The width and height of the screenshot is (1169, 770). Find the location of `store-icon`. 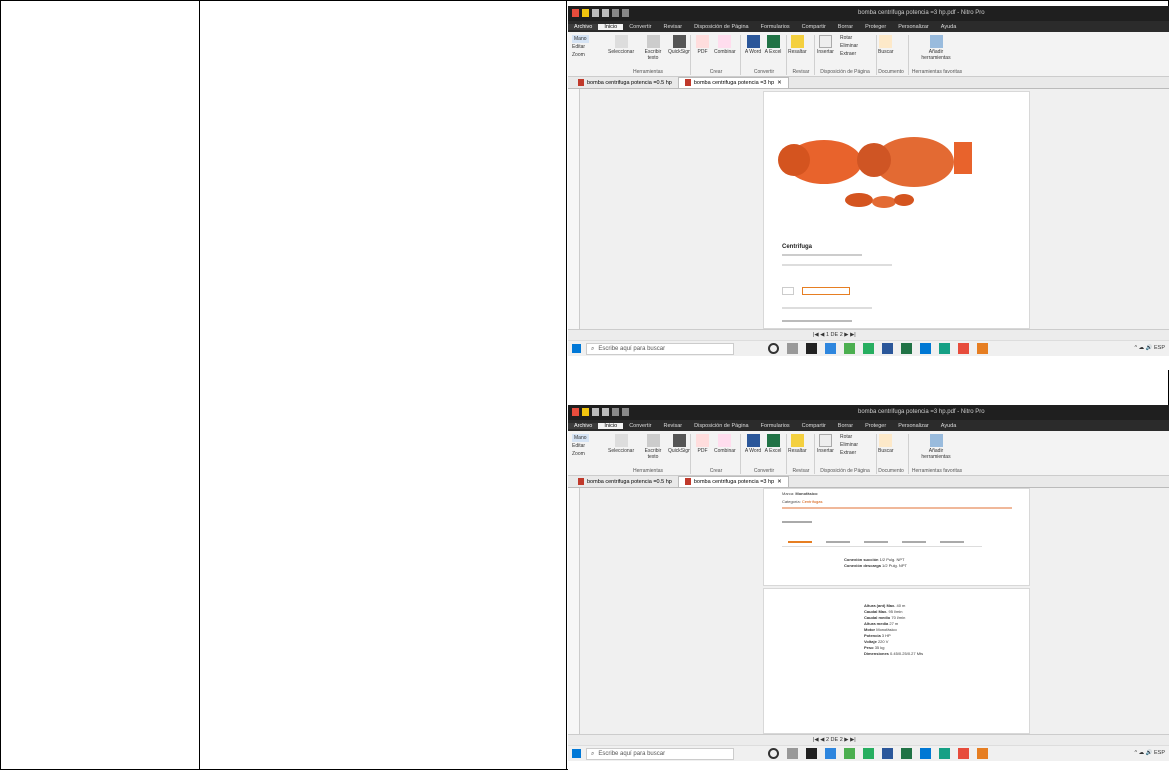

store-icon is located at coordinates (830, 348).